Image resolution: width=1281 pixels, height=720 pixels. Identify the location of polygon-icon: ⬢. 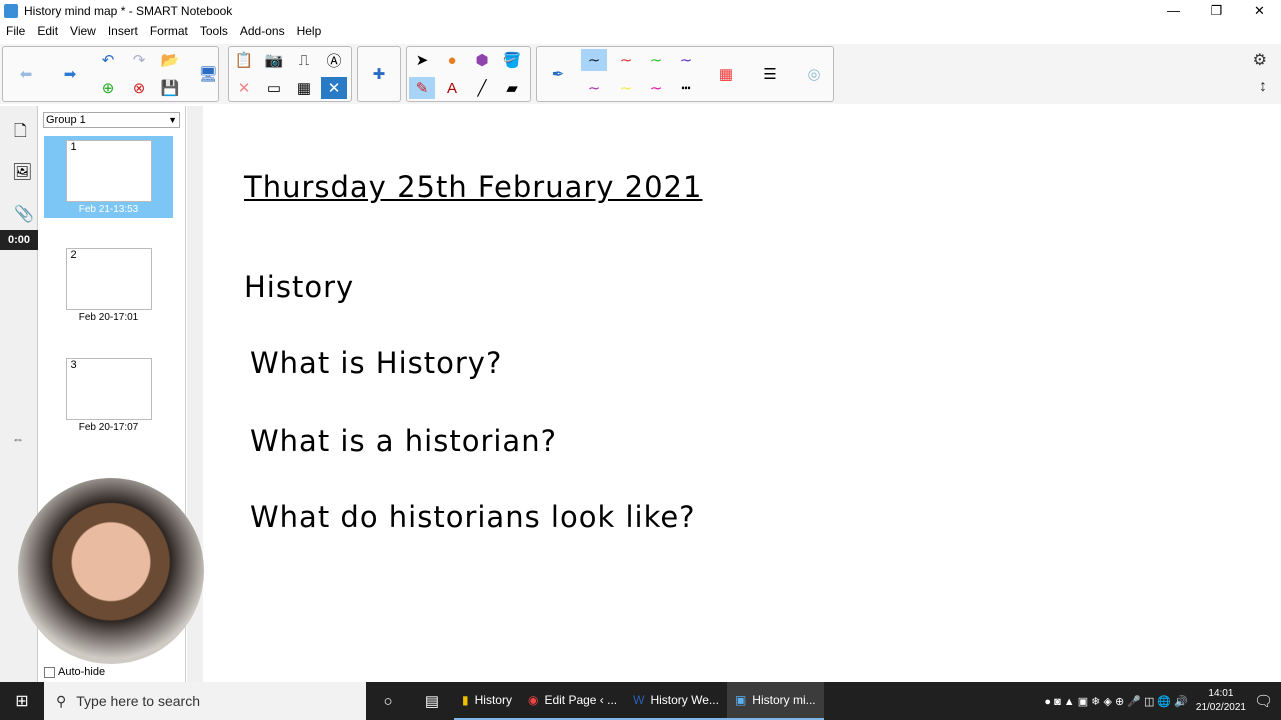
(482, 60).